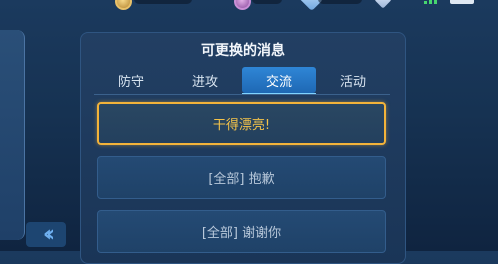  I want to click on crystal-icon, so click(383, 4).